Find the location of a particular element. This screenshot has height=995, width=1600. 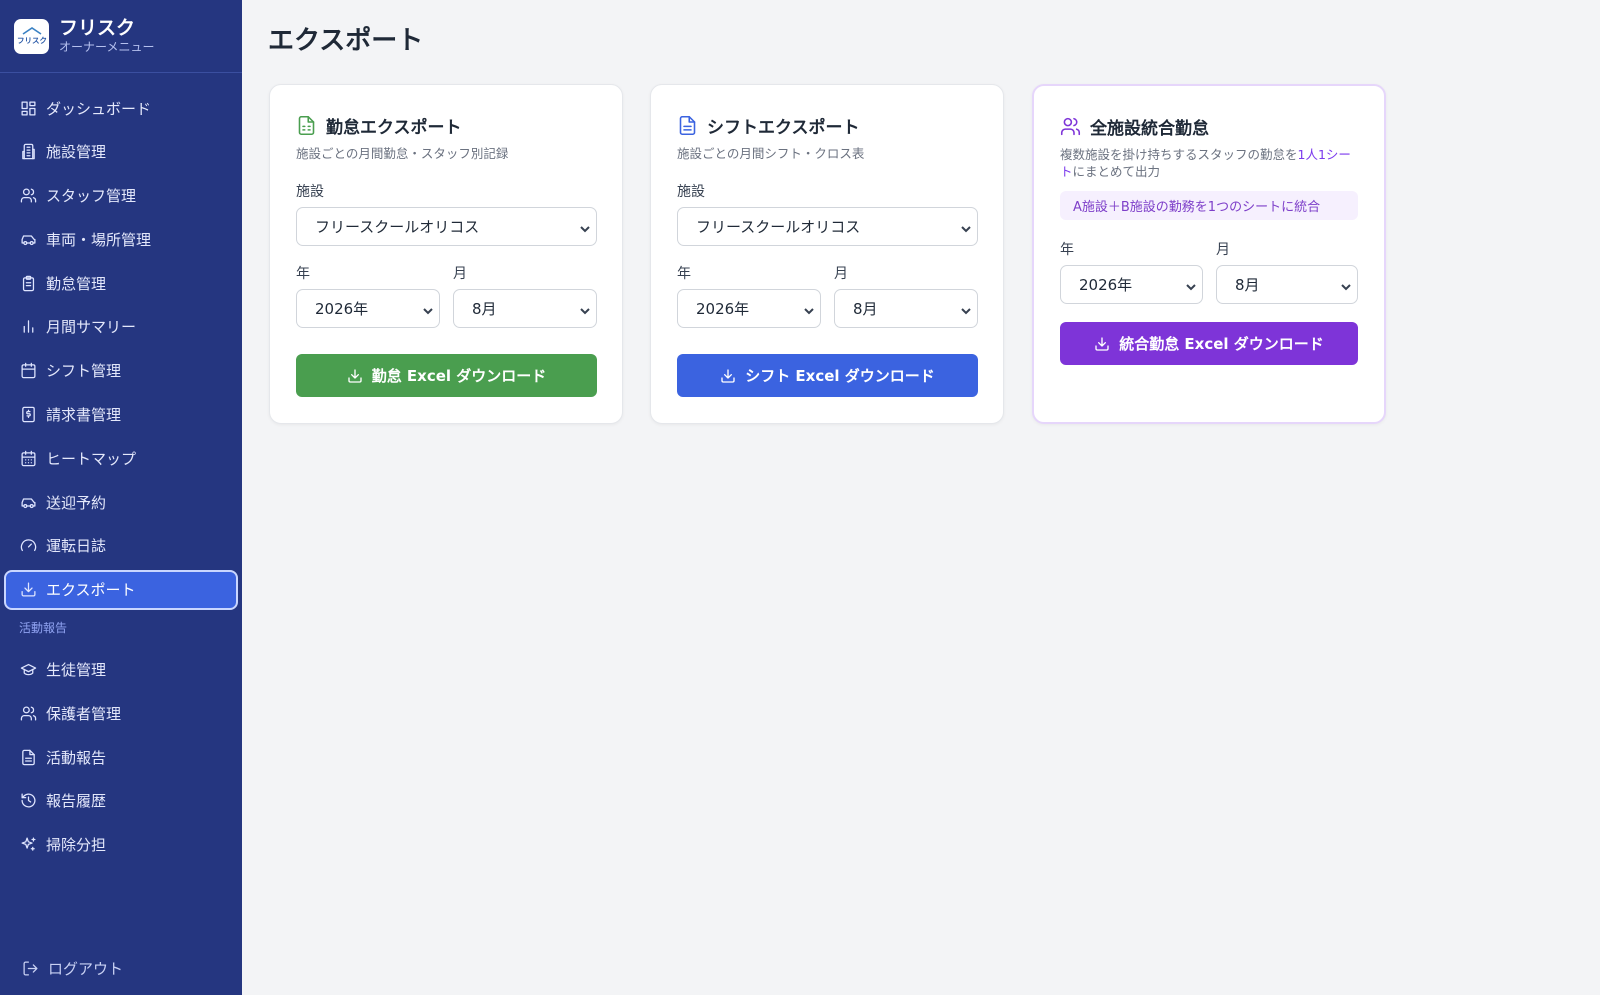

sidebar-item-dashboard: ダッシュボード is located at coordinates (121, 108).